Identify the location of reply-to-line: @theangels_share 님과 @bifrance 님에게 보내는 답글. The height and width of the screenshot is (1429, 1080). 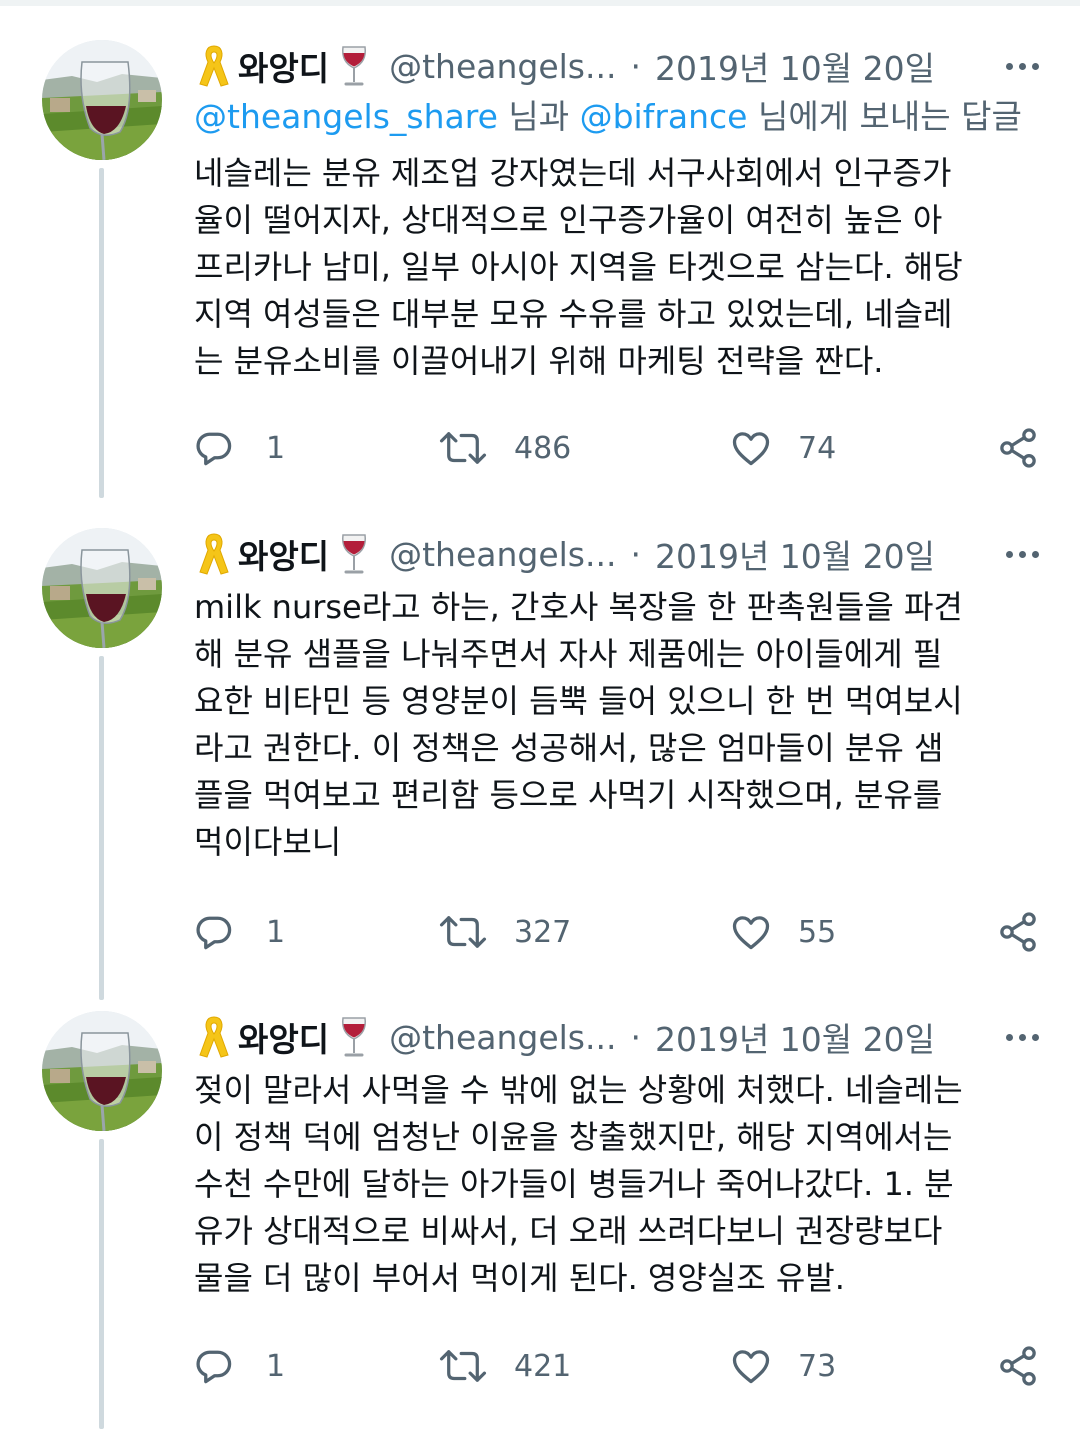
(608, 117).